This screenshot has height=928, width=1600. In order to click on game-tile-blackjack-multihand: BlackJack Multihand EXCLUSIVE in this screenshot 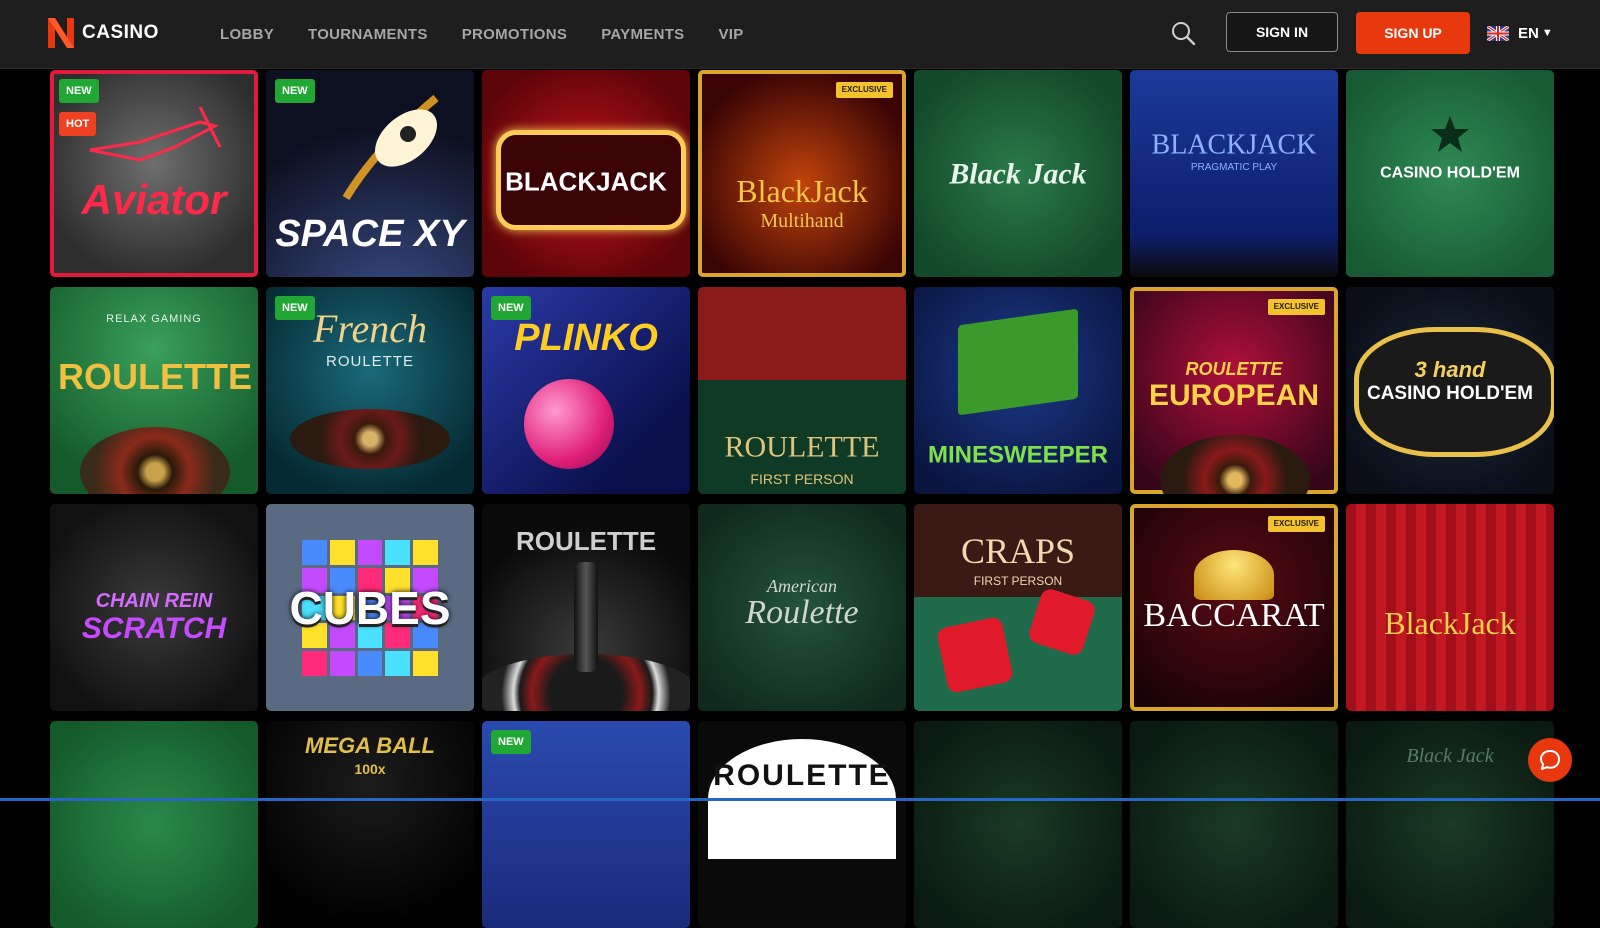, I will do `click(802, 173)`.